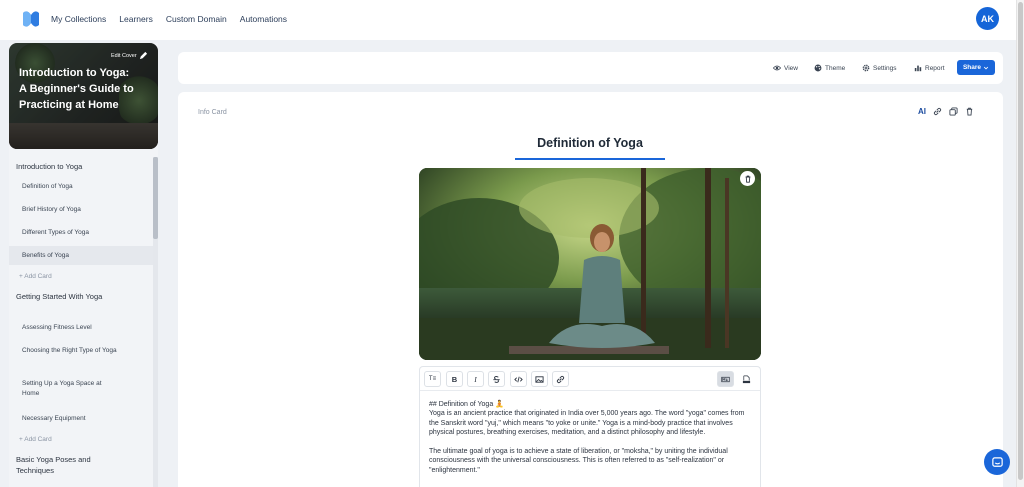 This screenshot has width=1024, height=487. I want to click on markdown-editor: T≡ B I ## Definition of Yoga 🧘 Yoga is an, so click(590, 426).